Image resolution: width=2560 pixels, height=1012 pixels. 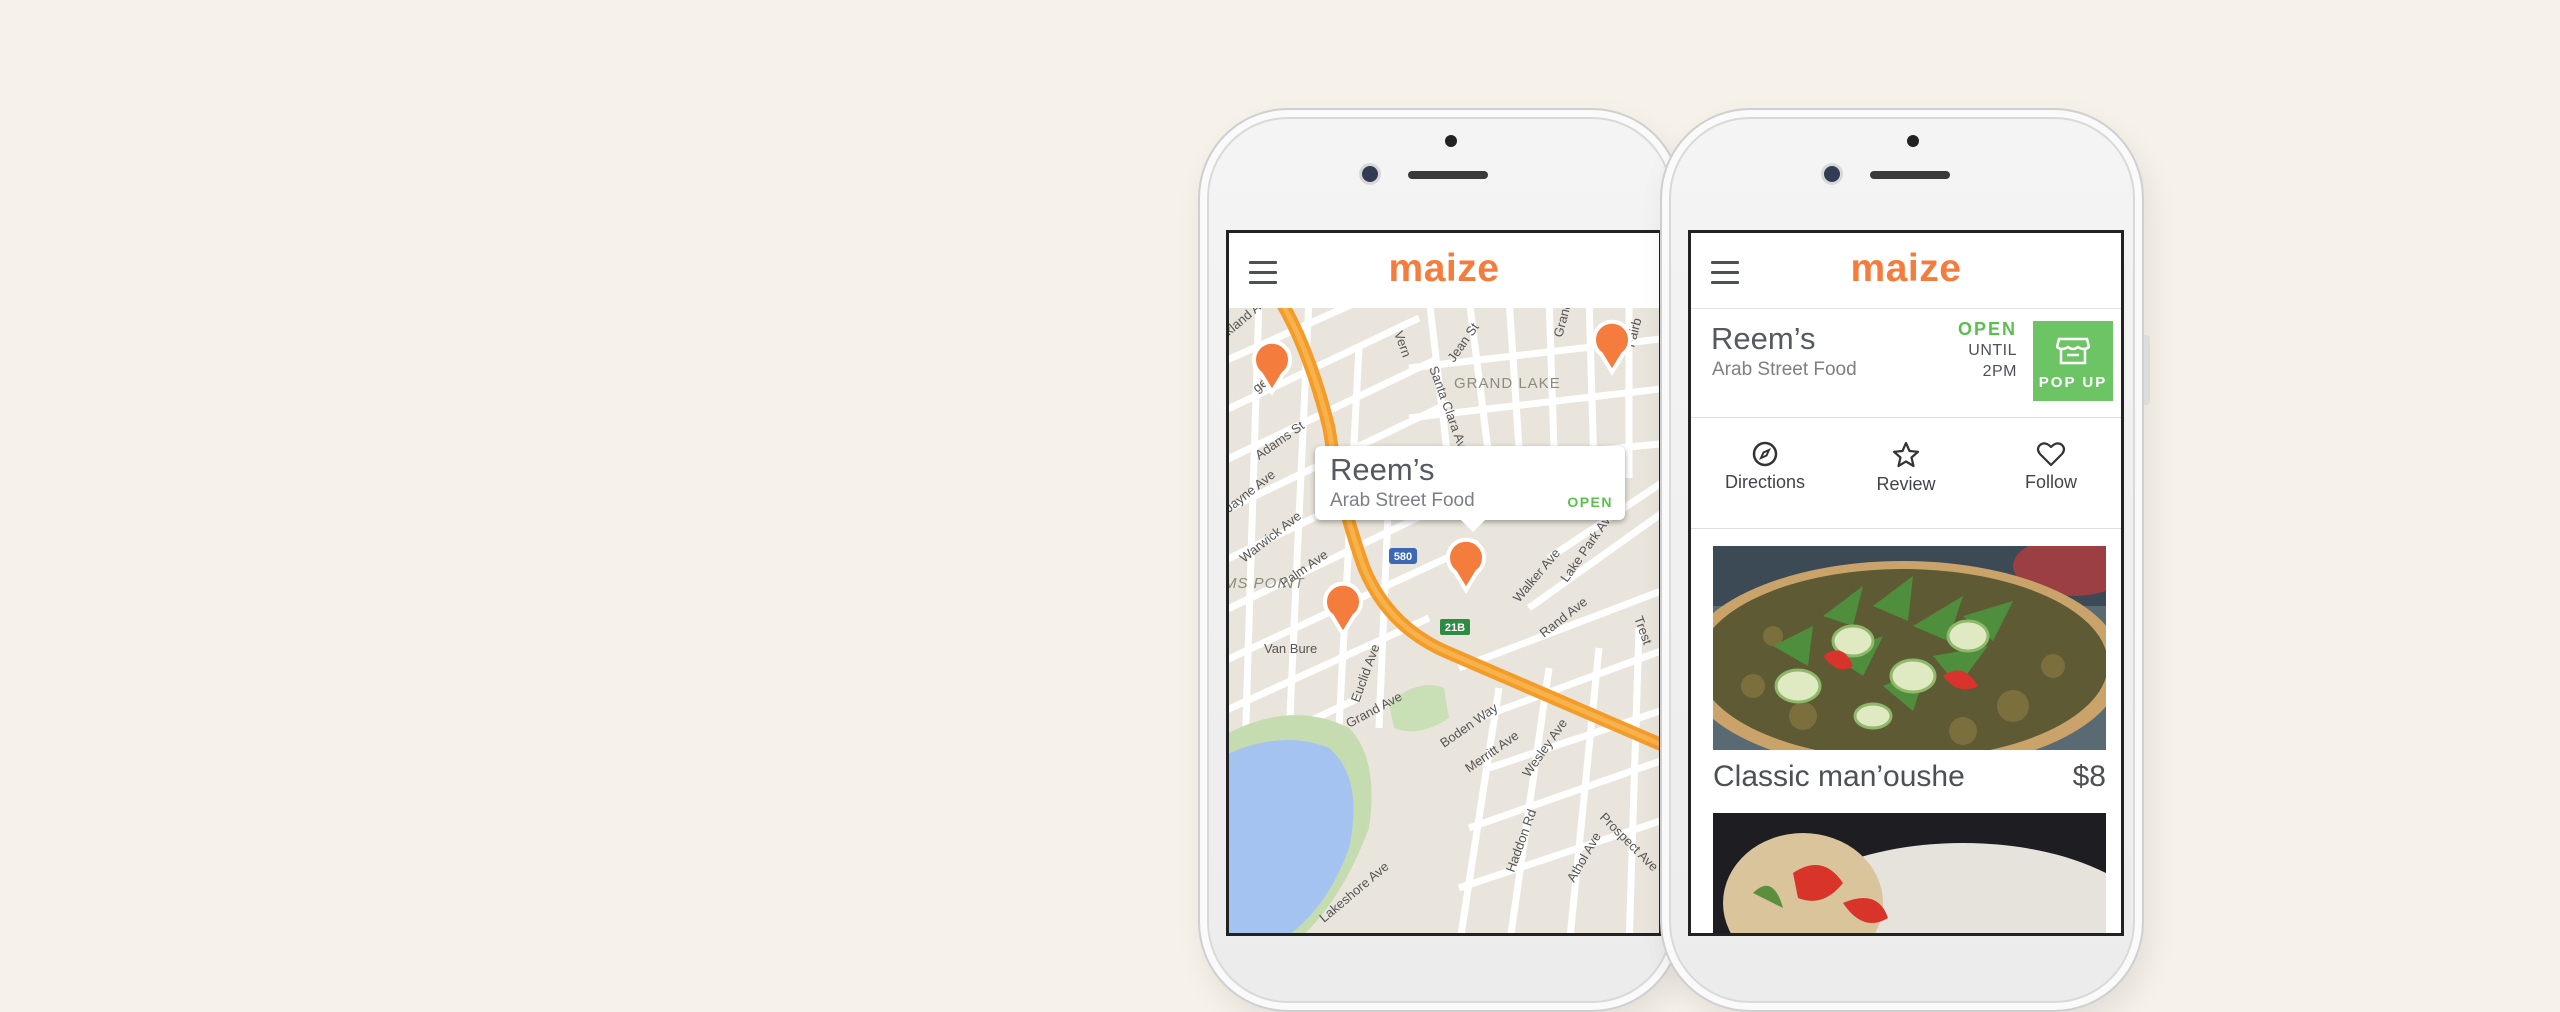 What do you see at coordinates (1267, 583) in the screenshot?
I see `neighborhood-label: MS POINT` at bounding box center [1267, 583].